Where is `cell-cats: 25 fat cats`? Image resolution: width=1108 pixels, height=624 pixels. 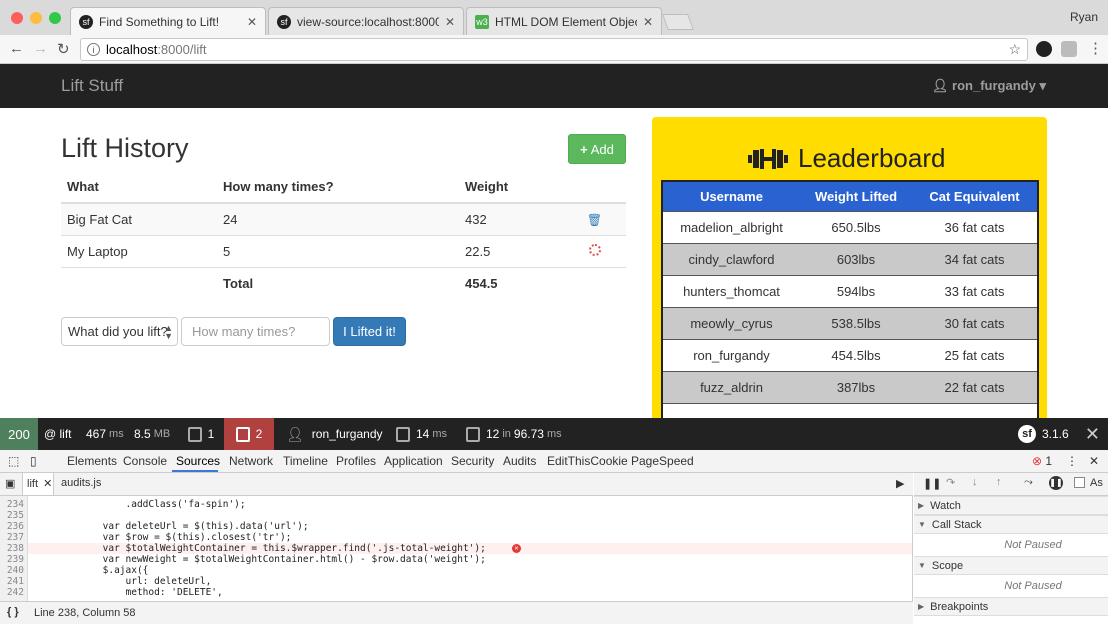
cell-cats: 25 fat cats is located at coordinates (975, 354).